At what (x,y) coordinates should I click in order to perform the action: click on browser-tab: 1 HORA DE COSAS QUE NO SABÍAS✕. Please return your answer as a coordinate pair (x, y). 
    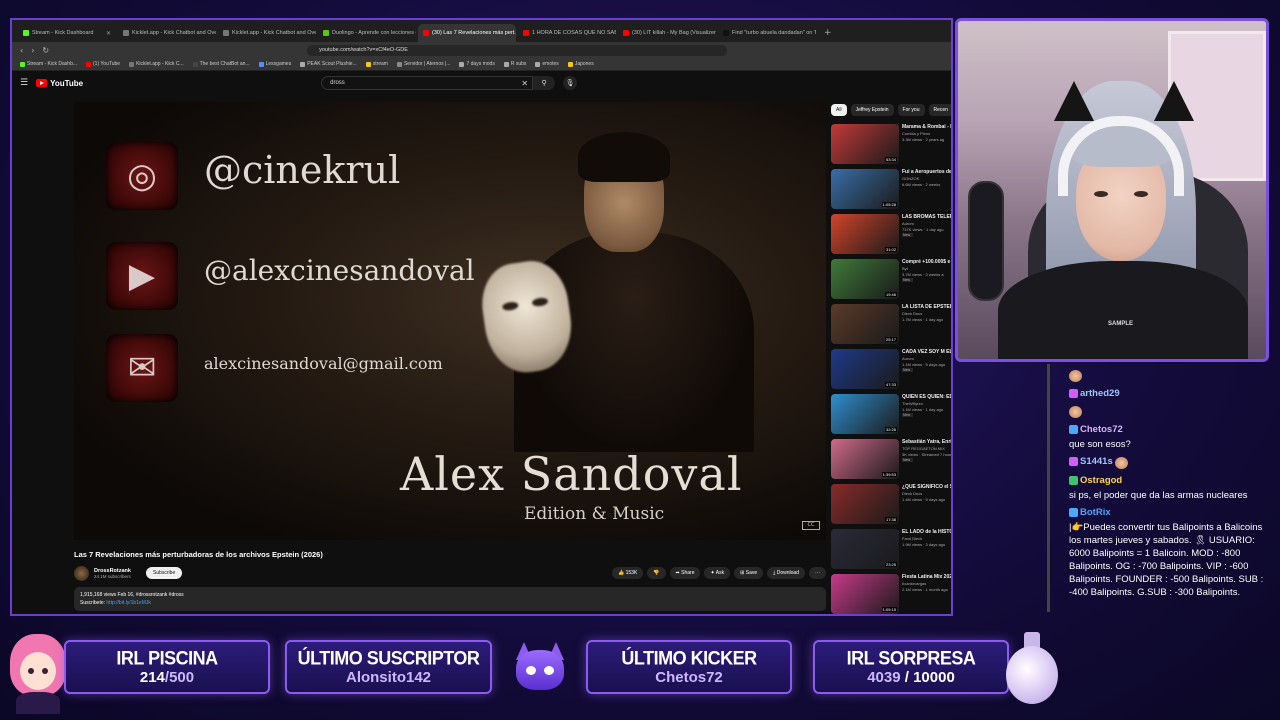
    Looking at the image, I should click on (567, 33).